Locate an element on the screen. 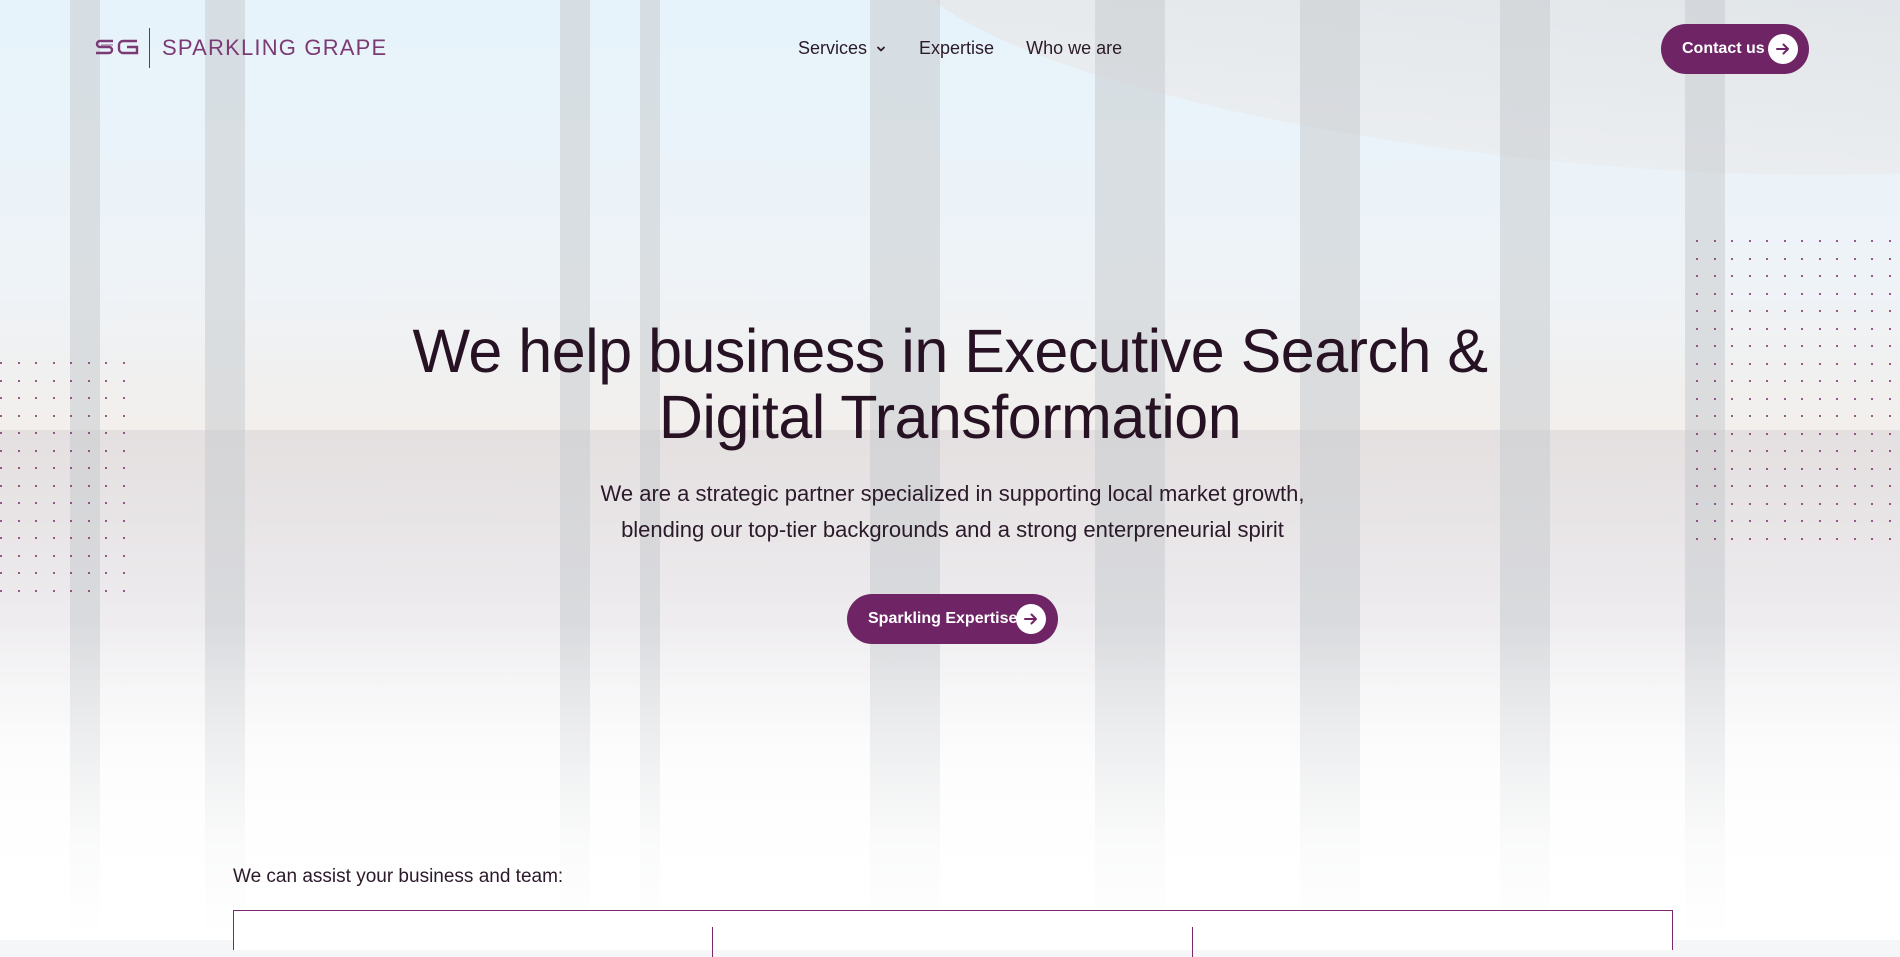 The width and height of the screenshot is (1900, 957). nav-item-expertise: Expertise is located at coordinates (956, 48).